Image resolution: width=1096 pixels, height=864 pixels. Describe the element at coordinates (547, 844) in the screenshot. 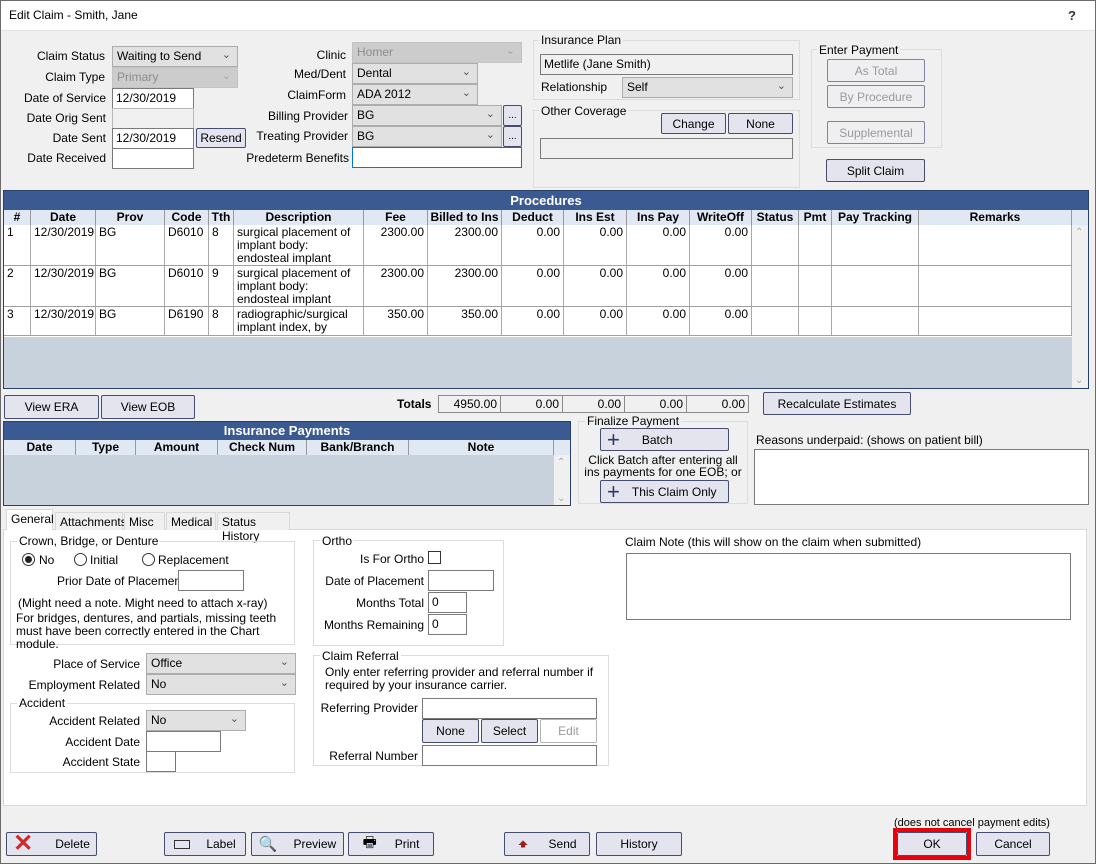

I see `send-button: 🠹 Send` at that location.